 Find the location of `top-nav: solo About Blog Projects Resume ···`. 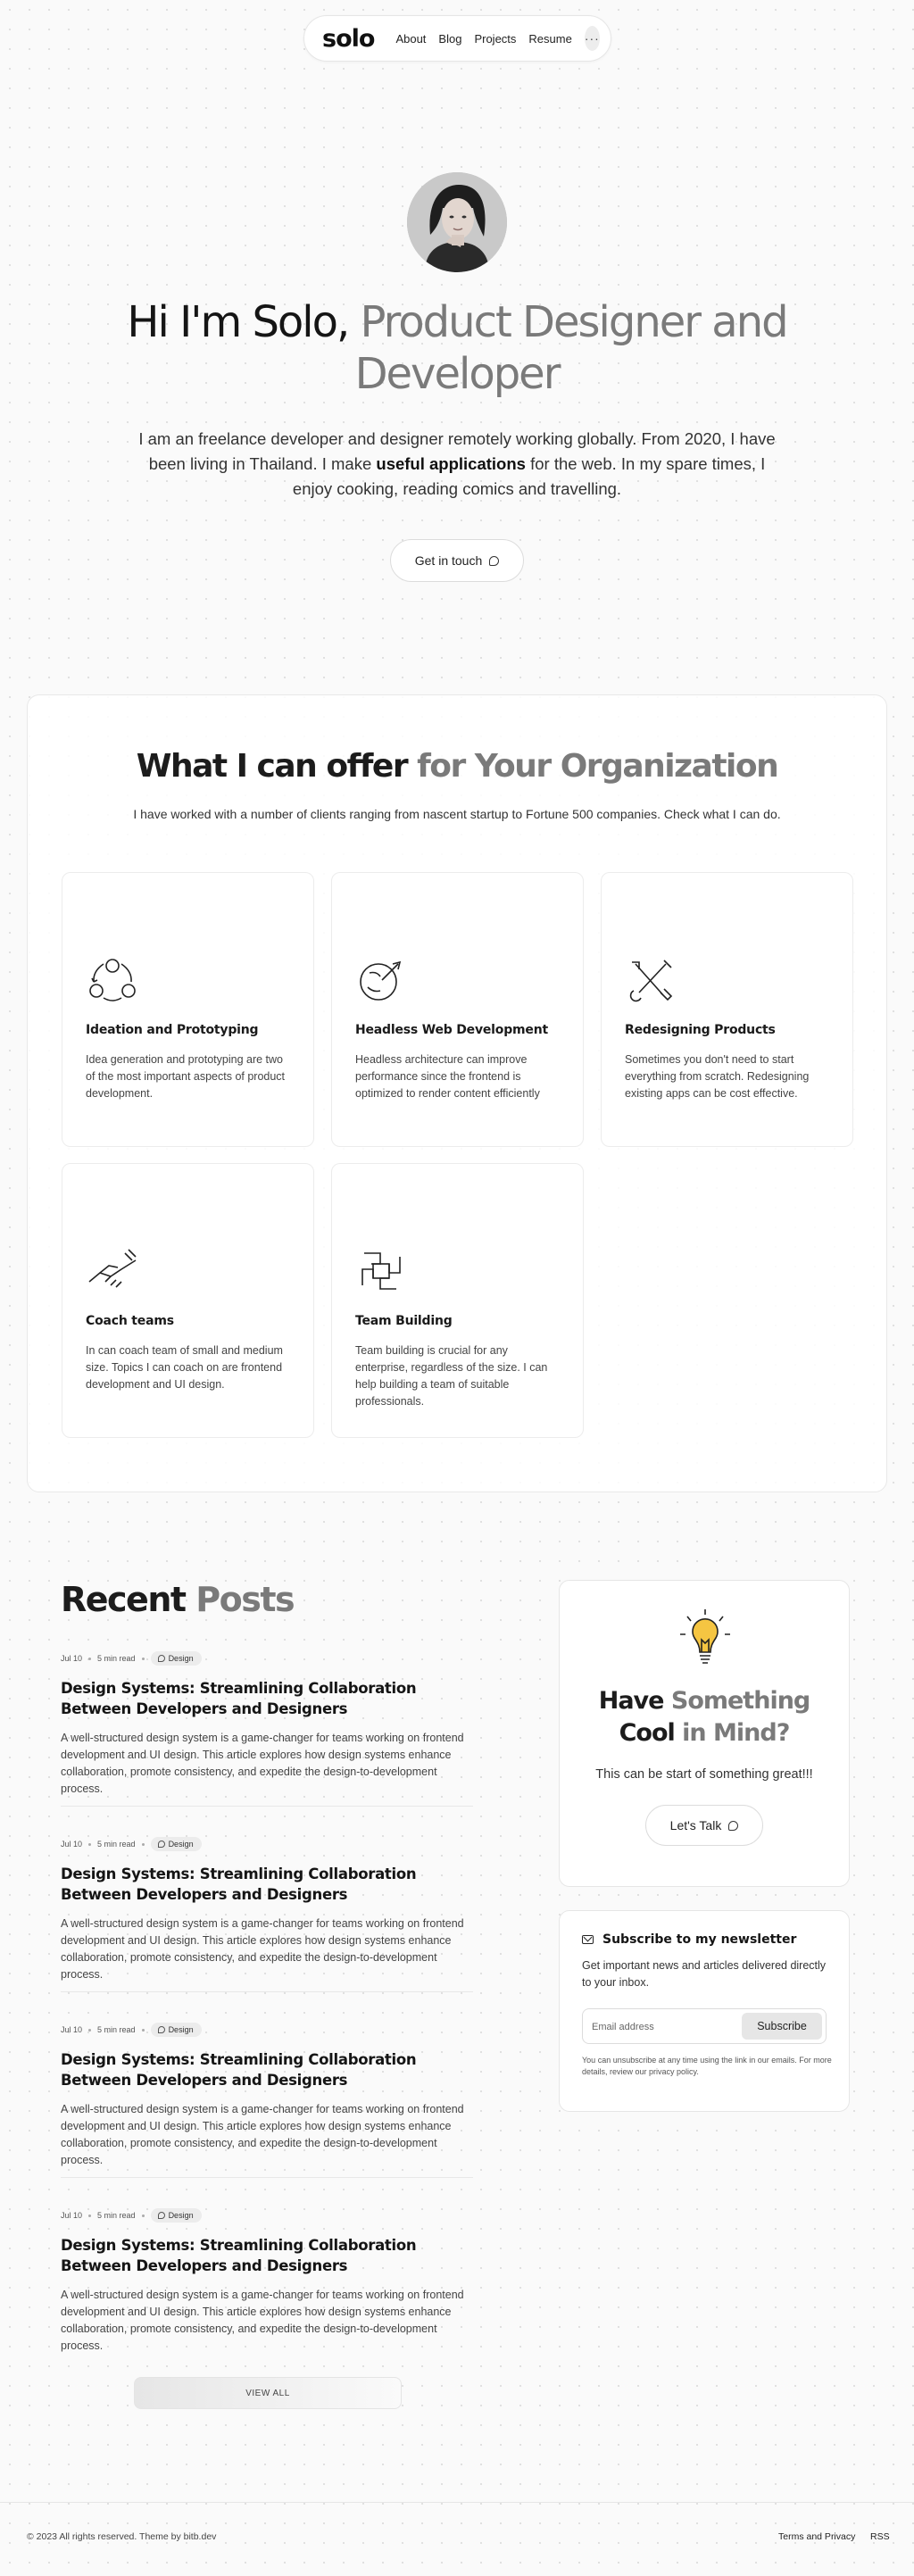

top-nav: solo About Blog Projects Resume ··· is located at coordinates (457, 38).